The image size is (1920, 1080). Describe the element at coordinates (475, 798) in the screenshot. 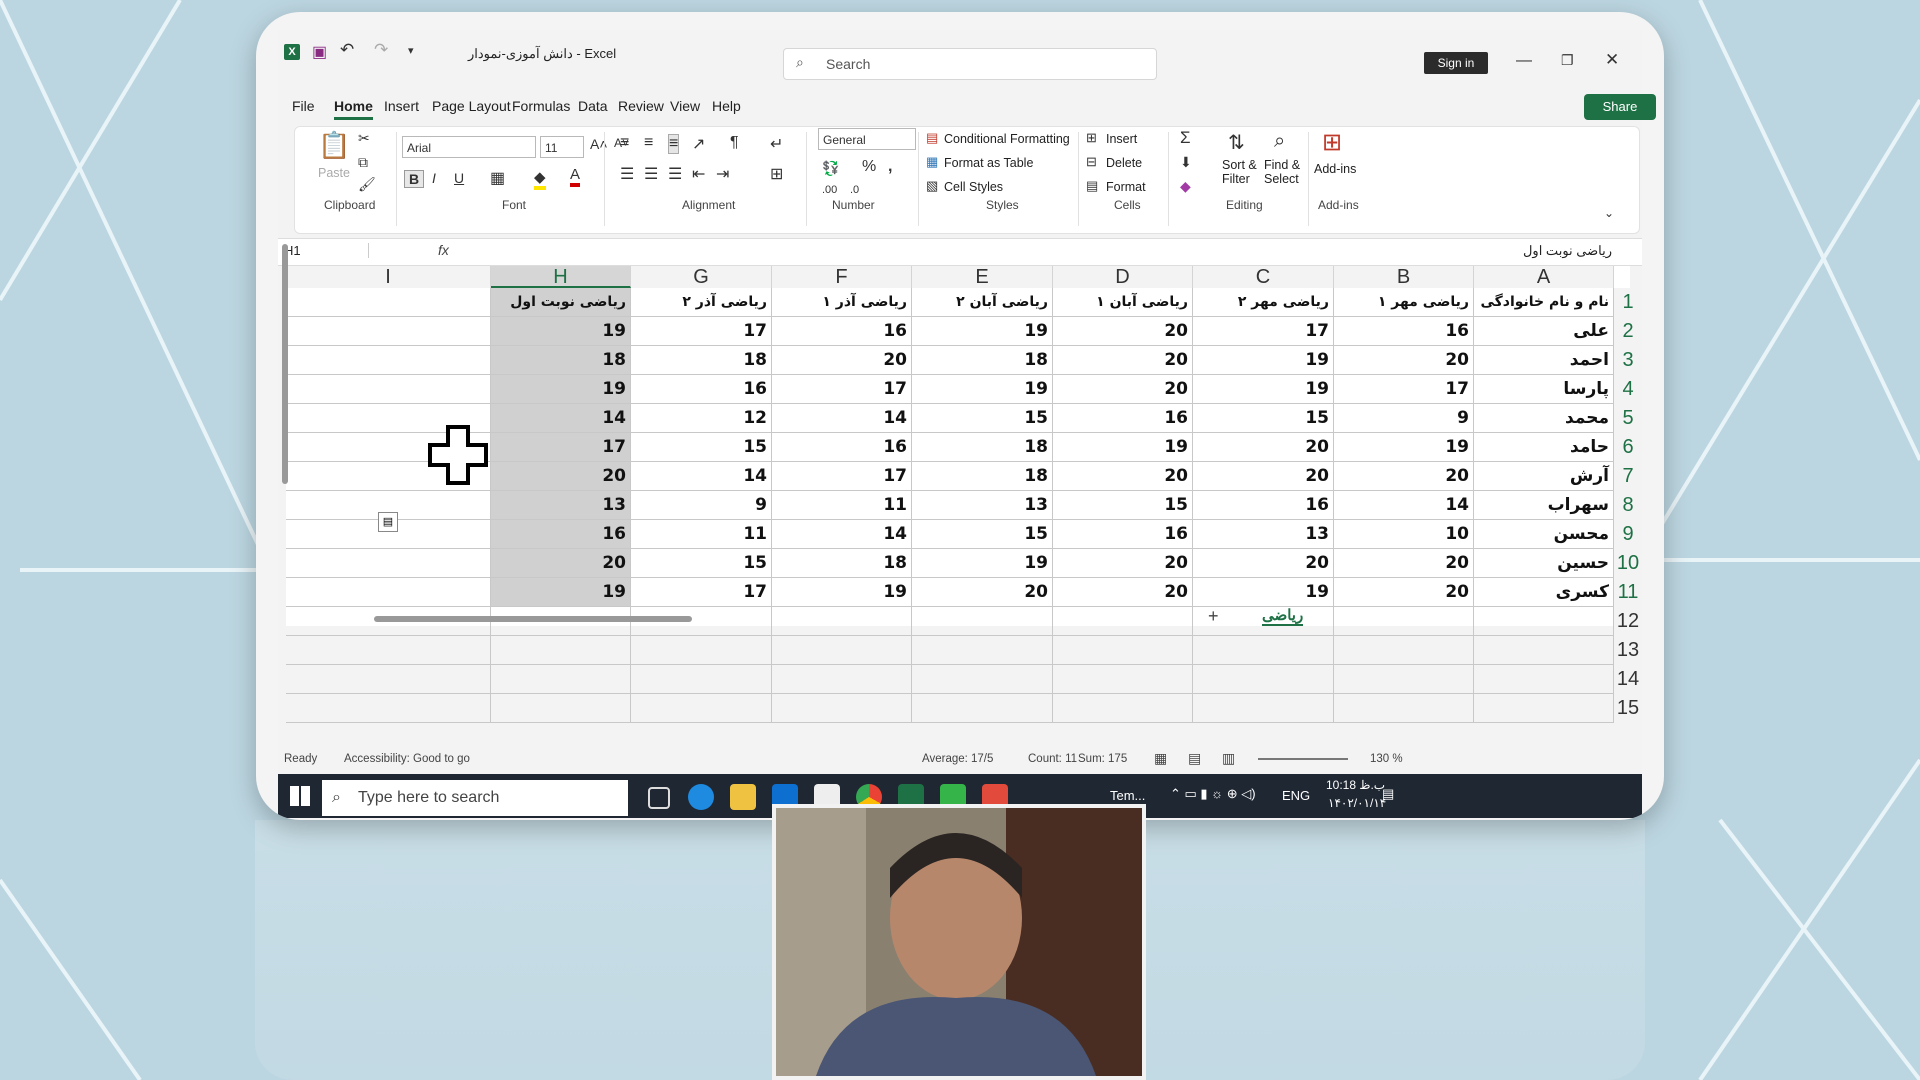

I see `taskbar-search: ⌕ Type here to search` at that location.